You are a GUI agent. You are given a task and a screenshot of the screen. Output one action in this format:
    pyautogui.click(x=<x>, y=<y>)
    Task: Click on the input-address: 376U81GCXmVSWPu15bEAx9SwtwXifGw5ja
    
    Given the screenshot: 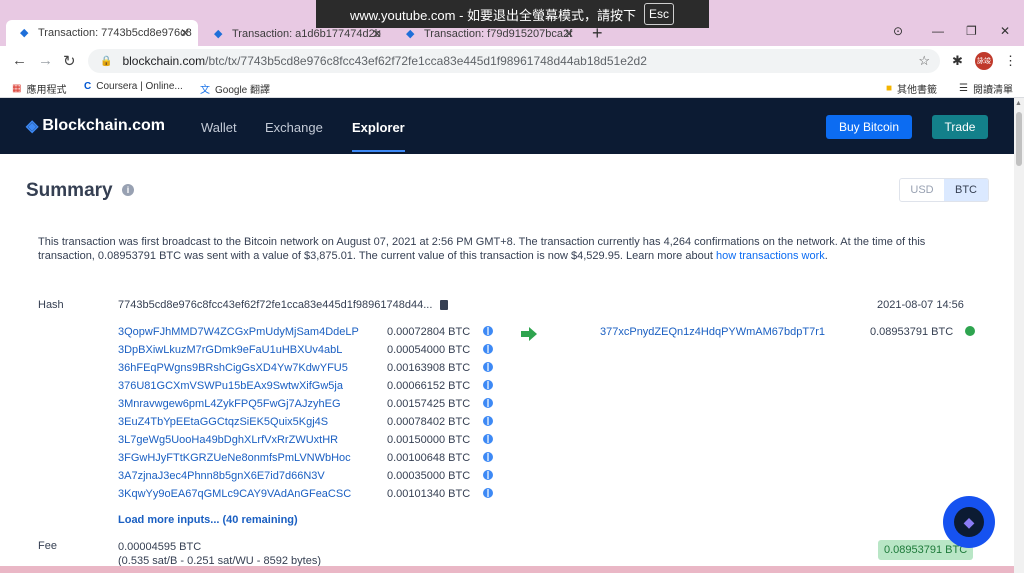 What is the action you would take?
    pyautogui.click(x=230, y=386)
    